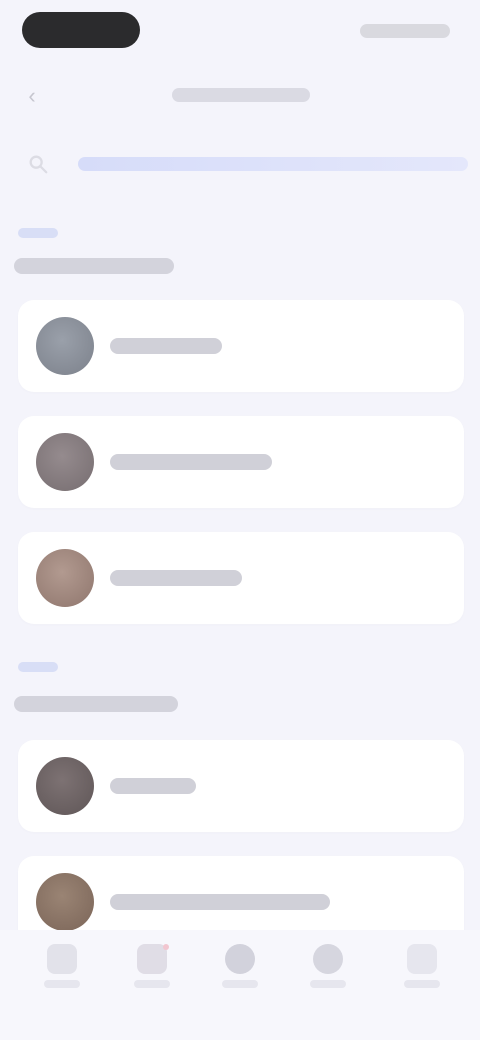 This screenshot has height=1040, width=480. What do you see at coordinates (81, 30) in the screenshot?
I see `status-bar-time-pill` at bounding box center [81, 30].